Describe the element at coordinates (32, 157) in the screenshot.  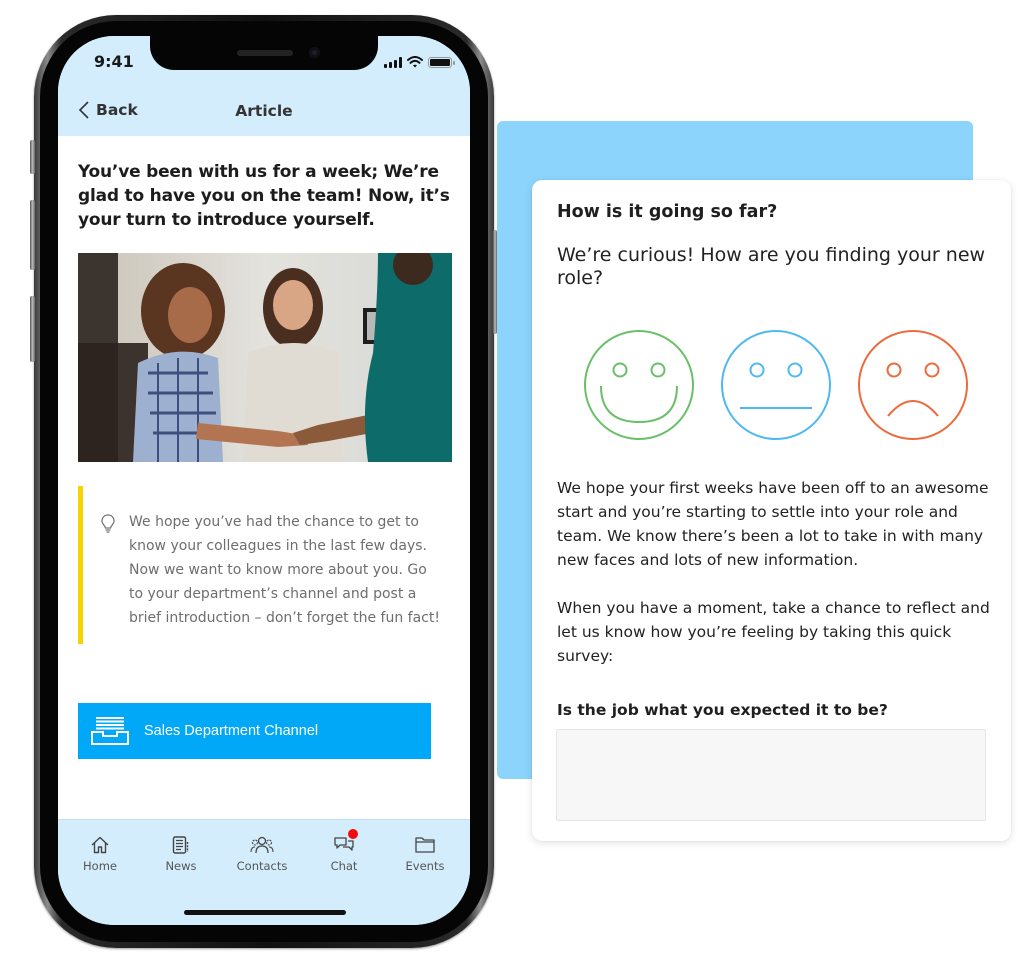
I see `mute-switch` at that location.